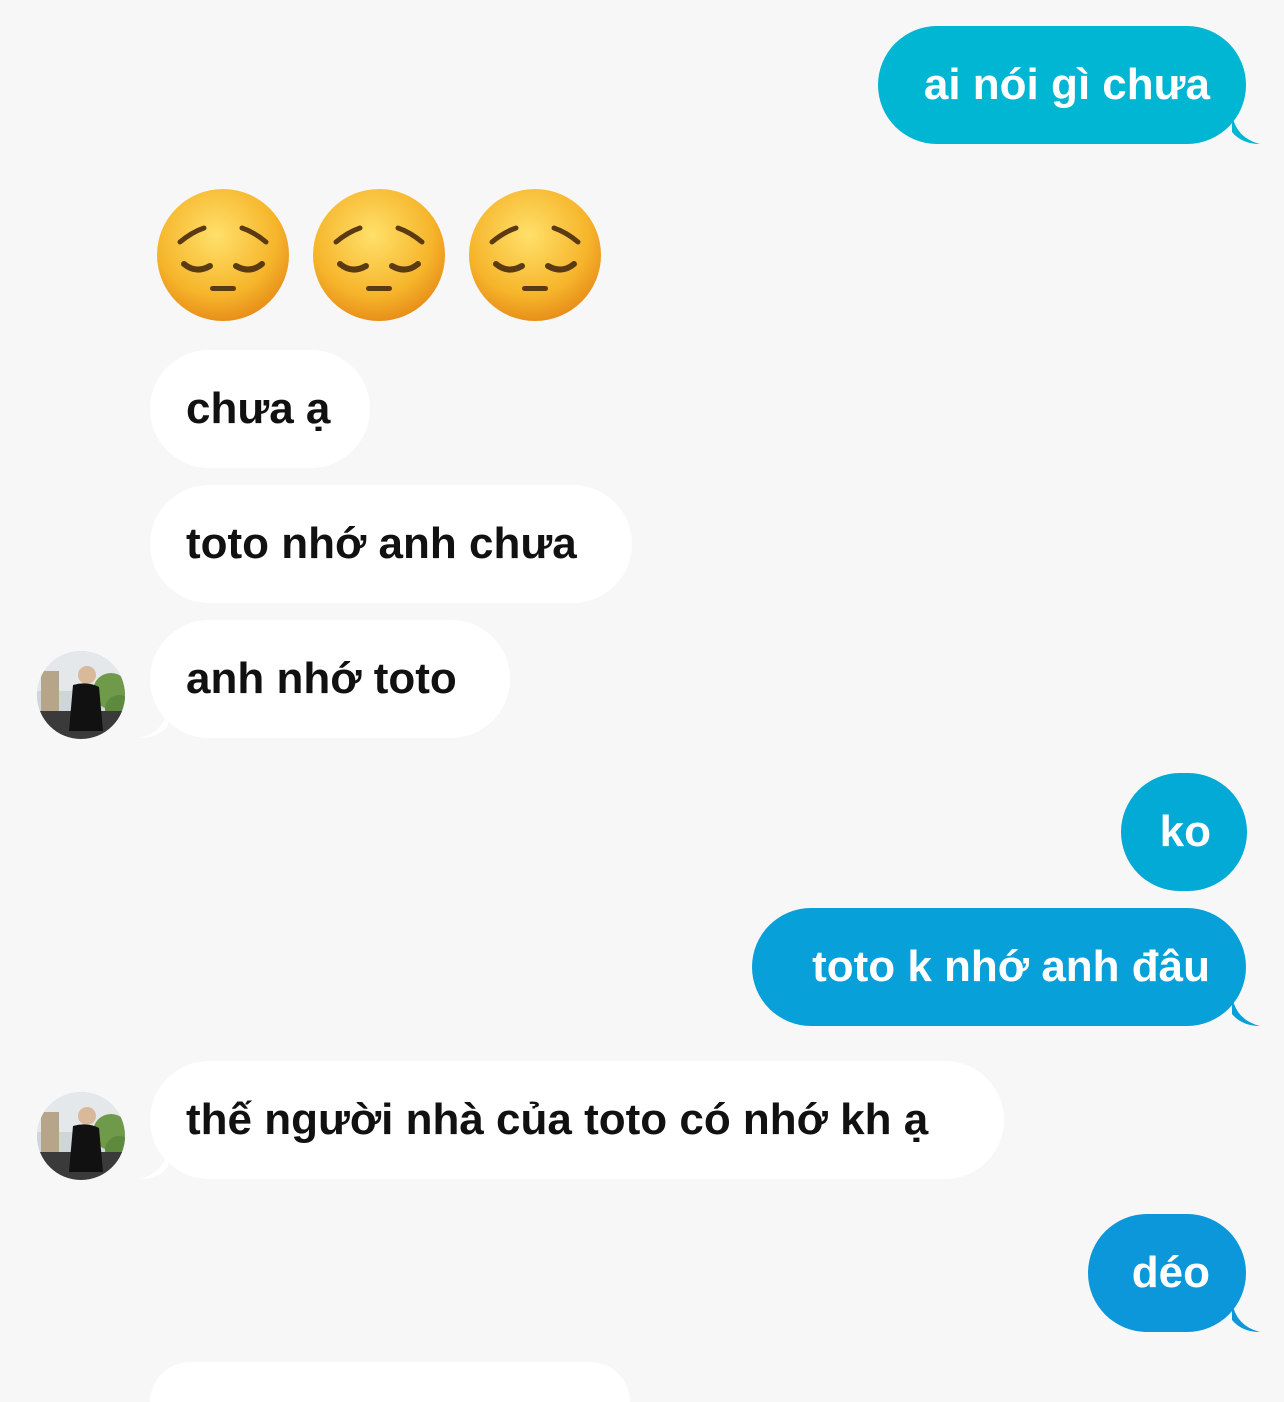 The height and width of the screenshot is (1402, 1284). I want to click on incoming-message-bubble: thế người nhà của toto có nhớ kh ạ, so click(577, 1120).